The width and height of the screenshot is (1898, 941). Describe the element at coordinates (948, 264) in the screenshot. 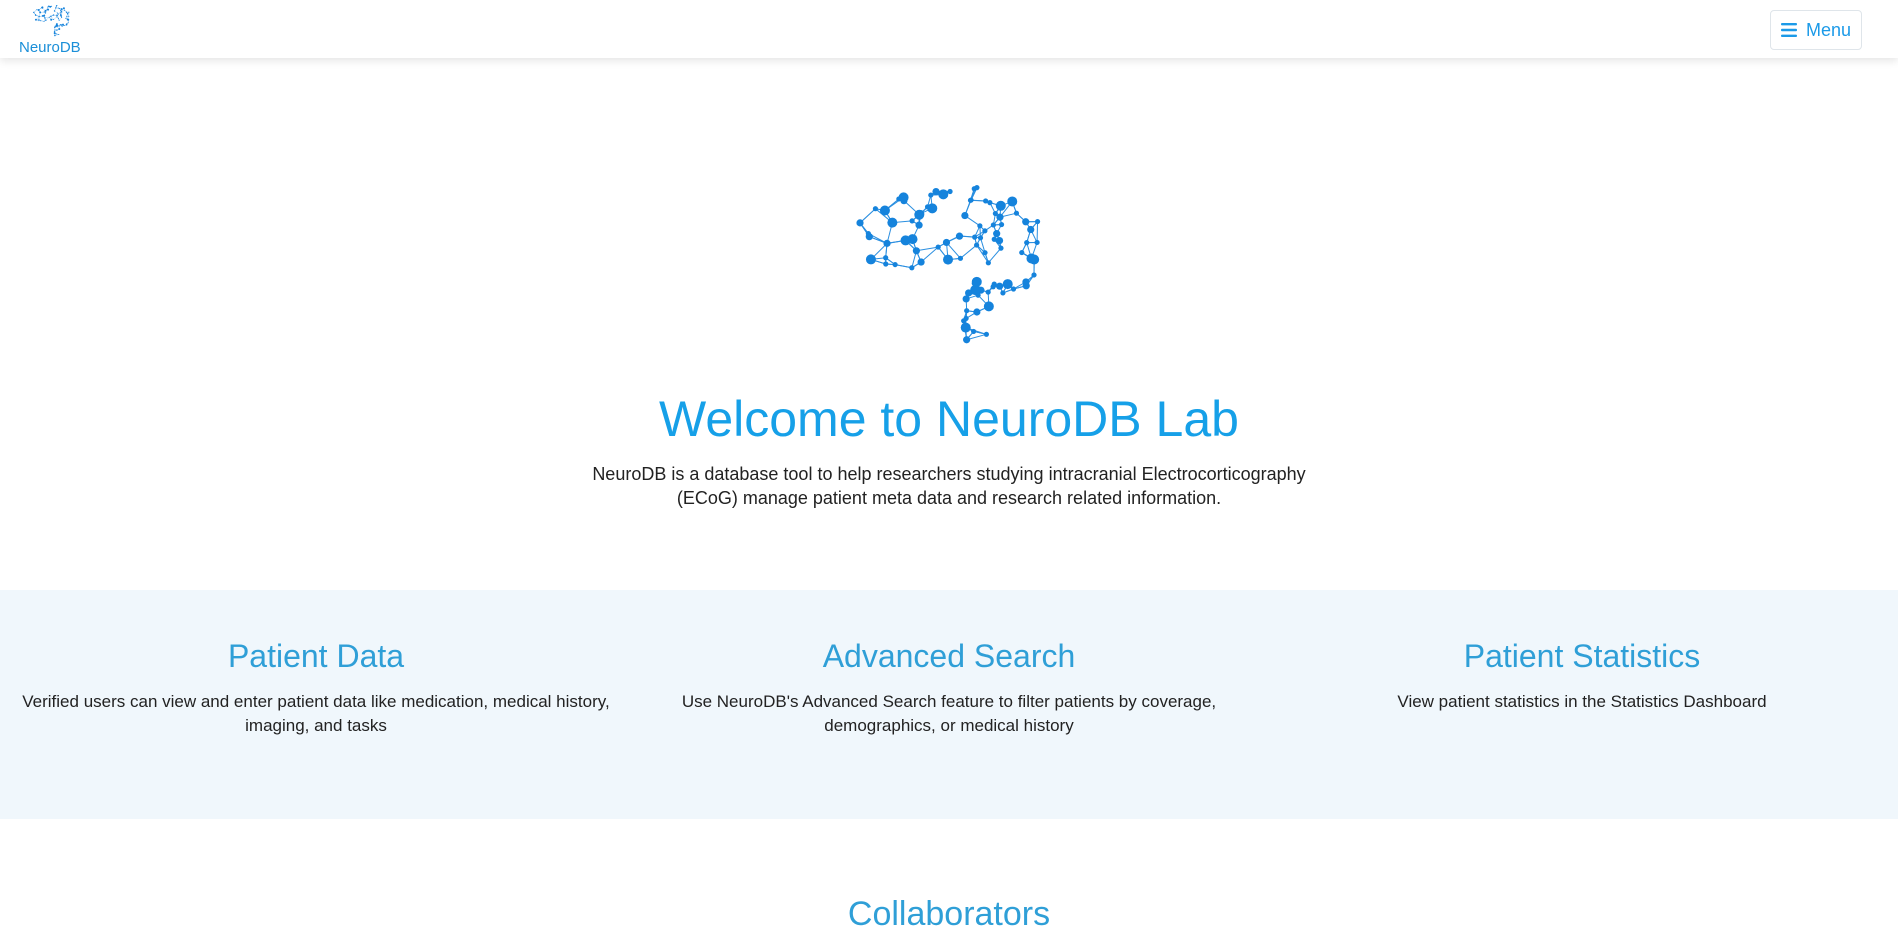

I see `brain-network-illustration` at that location.